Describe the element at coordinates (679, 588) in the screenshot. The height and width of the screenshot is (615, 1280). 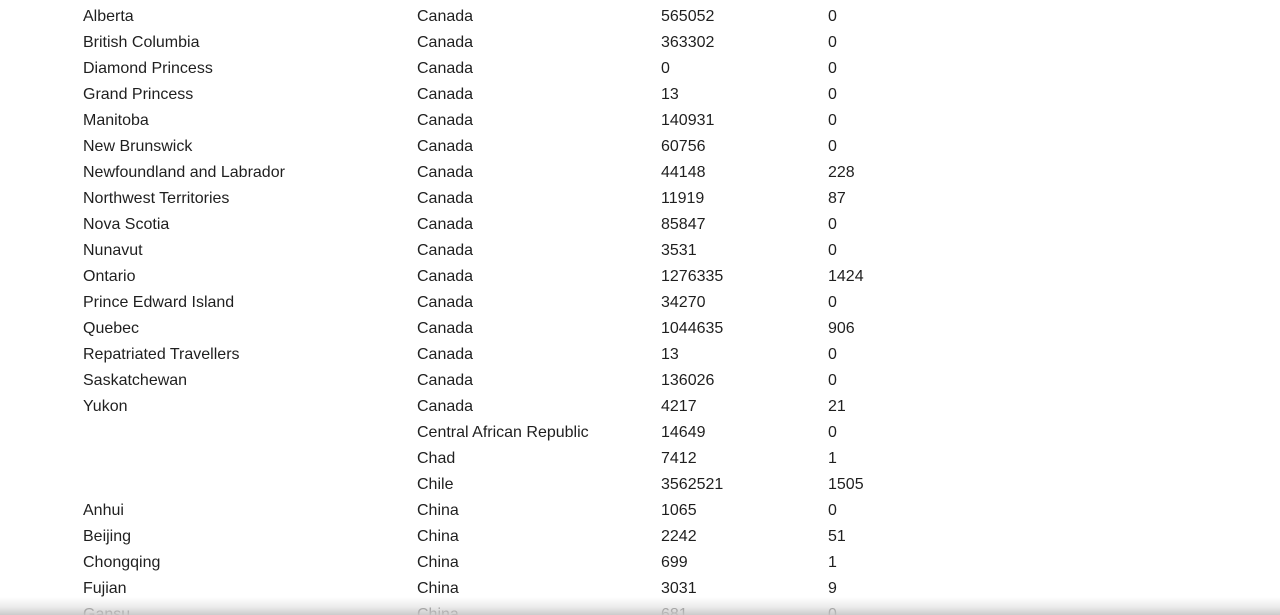
I see `cell-confirmed: 3031` at that location.